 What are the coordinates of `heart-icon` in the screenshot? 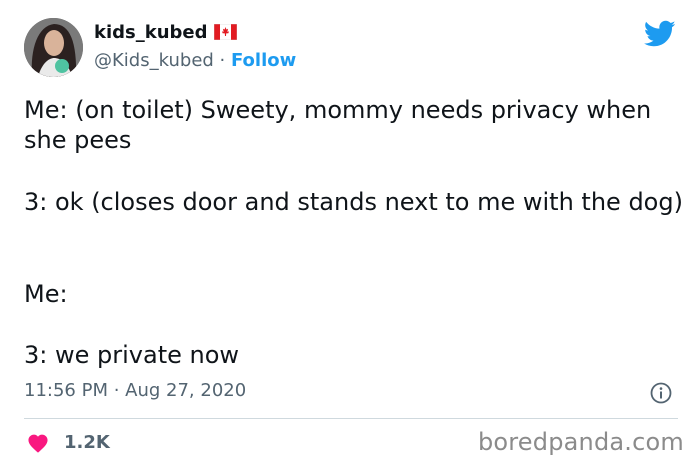 It's located at (38, 443).